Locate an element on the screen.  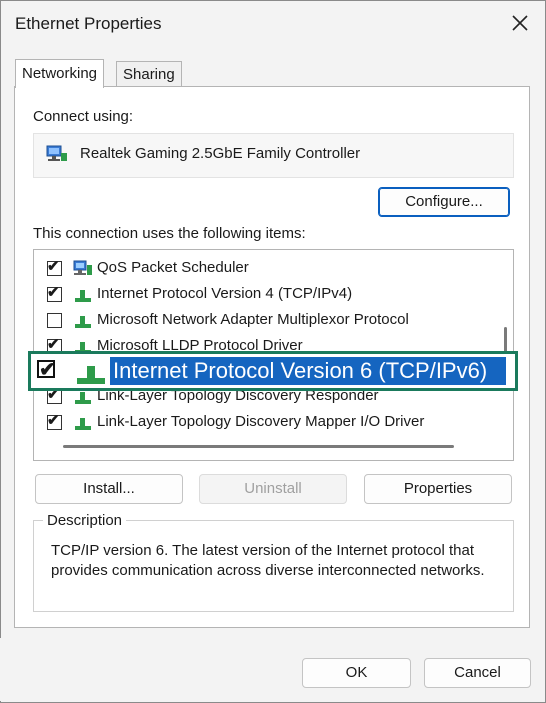
ok-button: OK is located at coordinates (356, 673).